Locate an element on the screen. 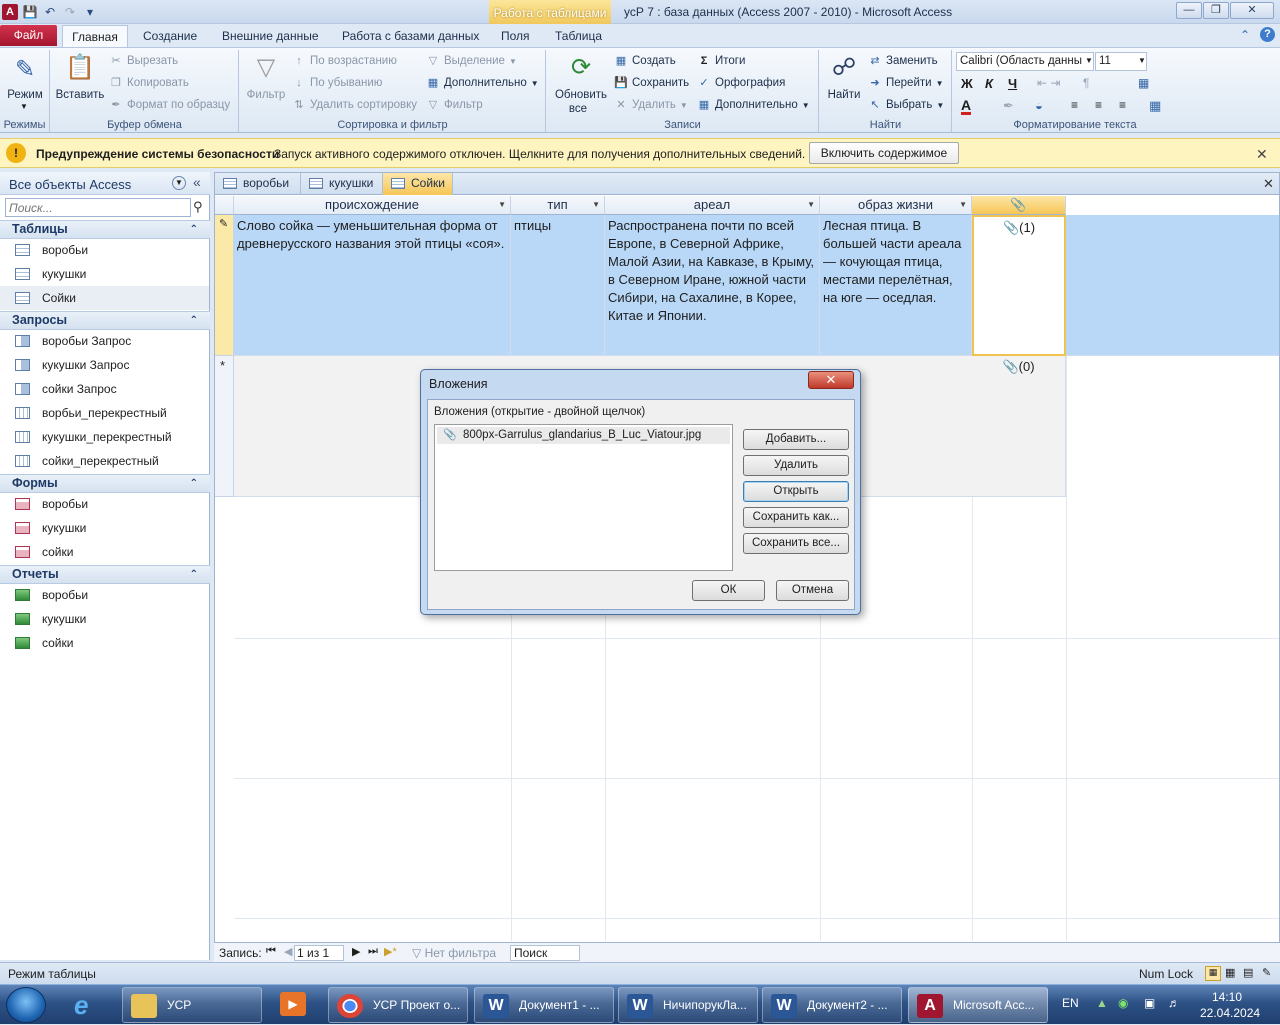 Image resolution: width=1280 pixels, height=1025 pixels. goto-button: ➜ Перейти ▼ is located at coordinates (905, 83).